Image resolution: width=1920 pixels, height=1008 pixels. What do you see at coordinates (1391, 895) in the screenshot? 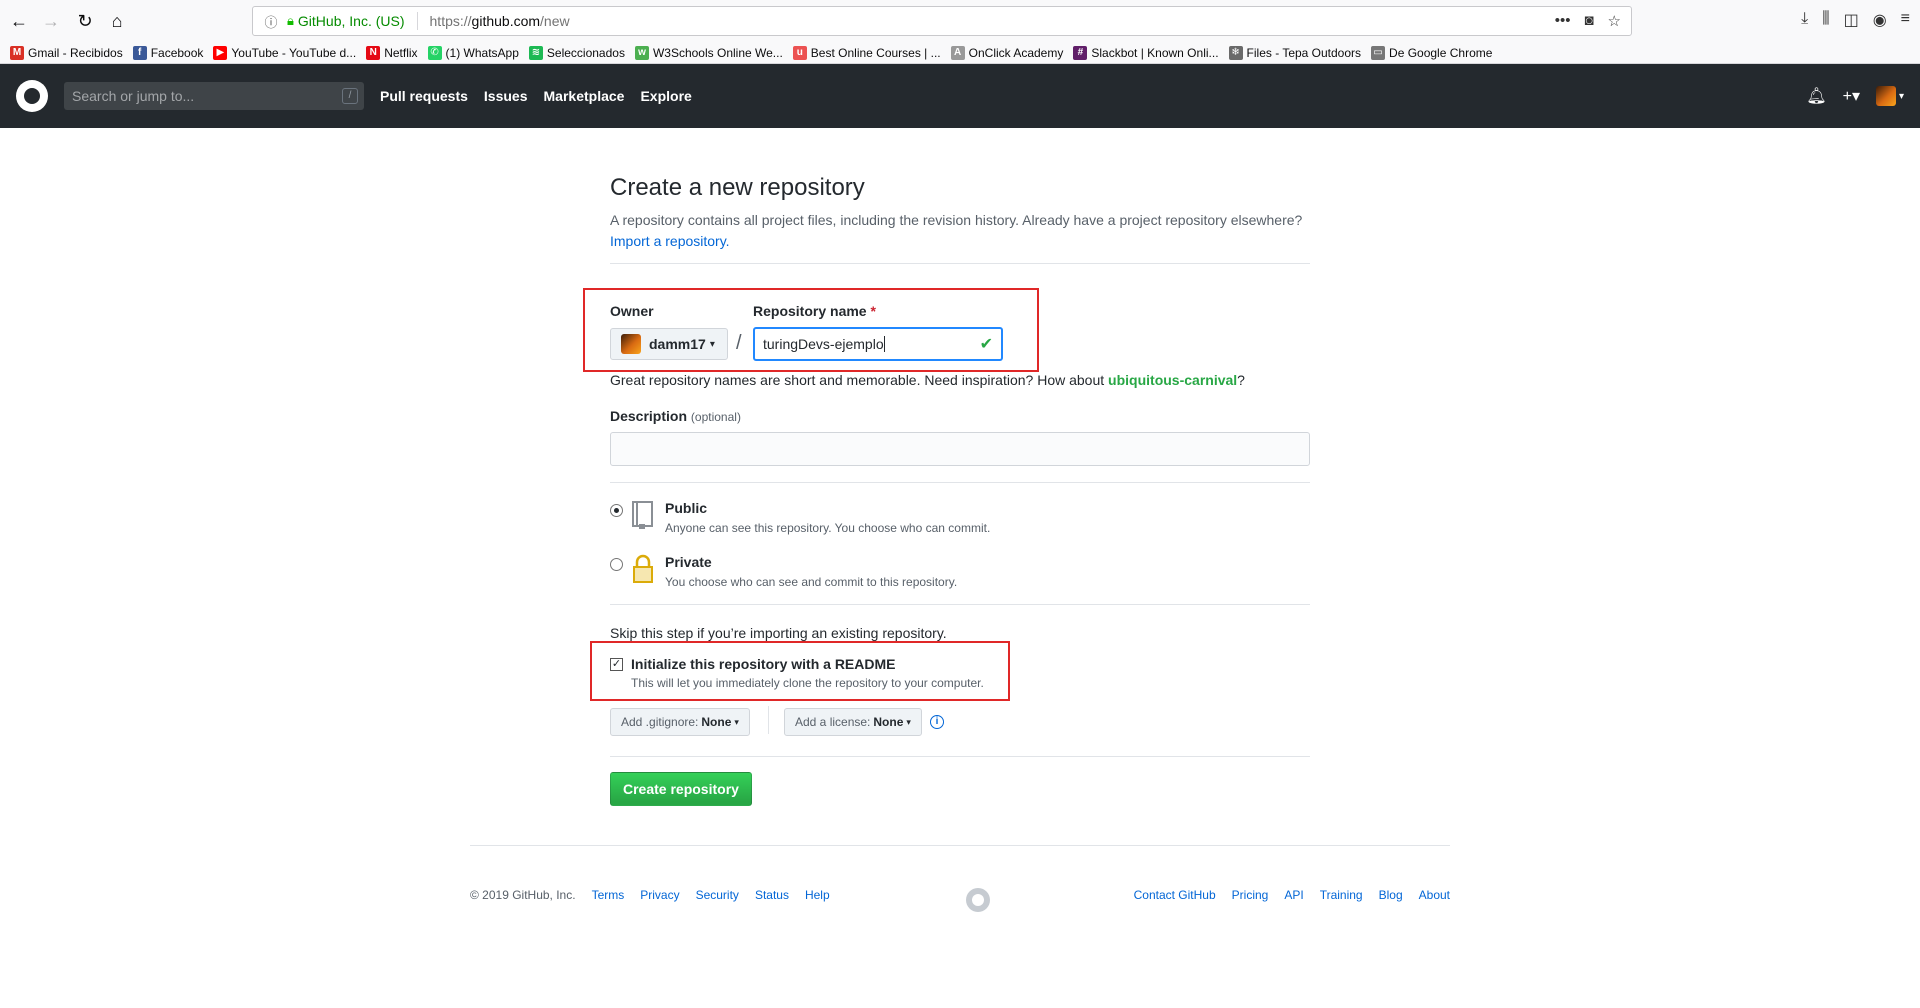
I see `footer-link-blog: Blog` at bounding box center [1391, 895].